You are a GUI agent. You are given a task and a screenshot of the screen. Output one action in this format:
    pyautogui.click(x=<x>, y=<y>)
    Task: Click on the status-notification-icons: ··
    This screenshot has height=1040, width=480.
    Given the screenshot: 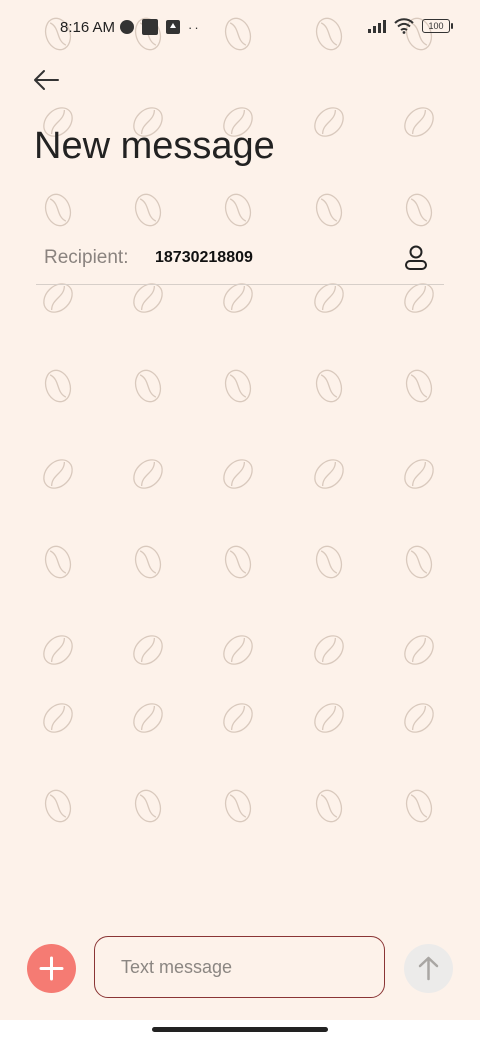 What is the action you would take?
    pyautogui.click(x=160, y=27)
    